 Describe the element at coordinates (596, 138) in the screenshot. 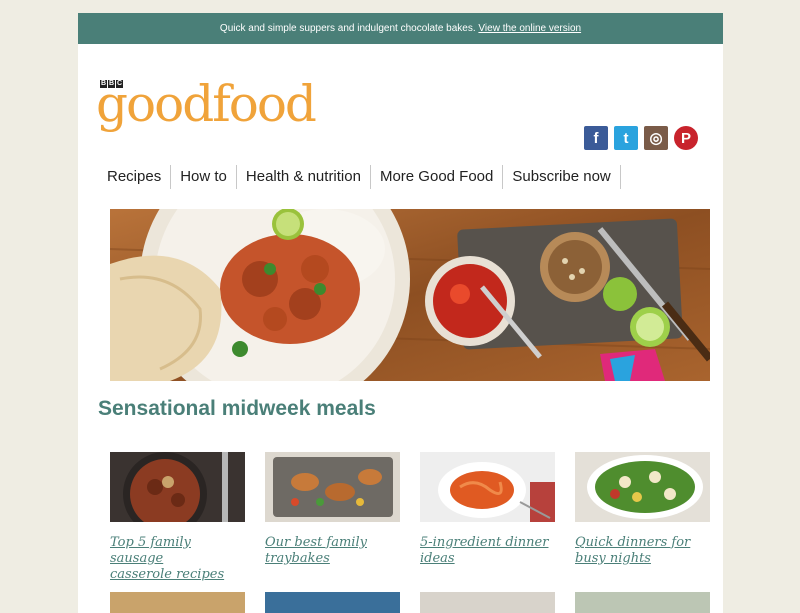

I see `facebook-icon: f` at that location.